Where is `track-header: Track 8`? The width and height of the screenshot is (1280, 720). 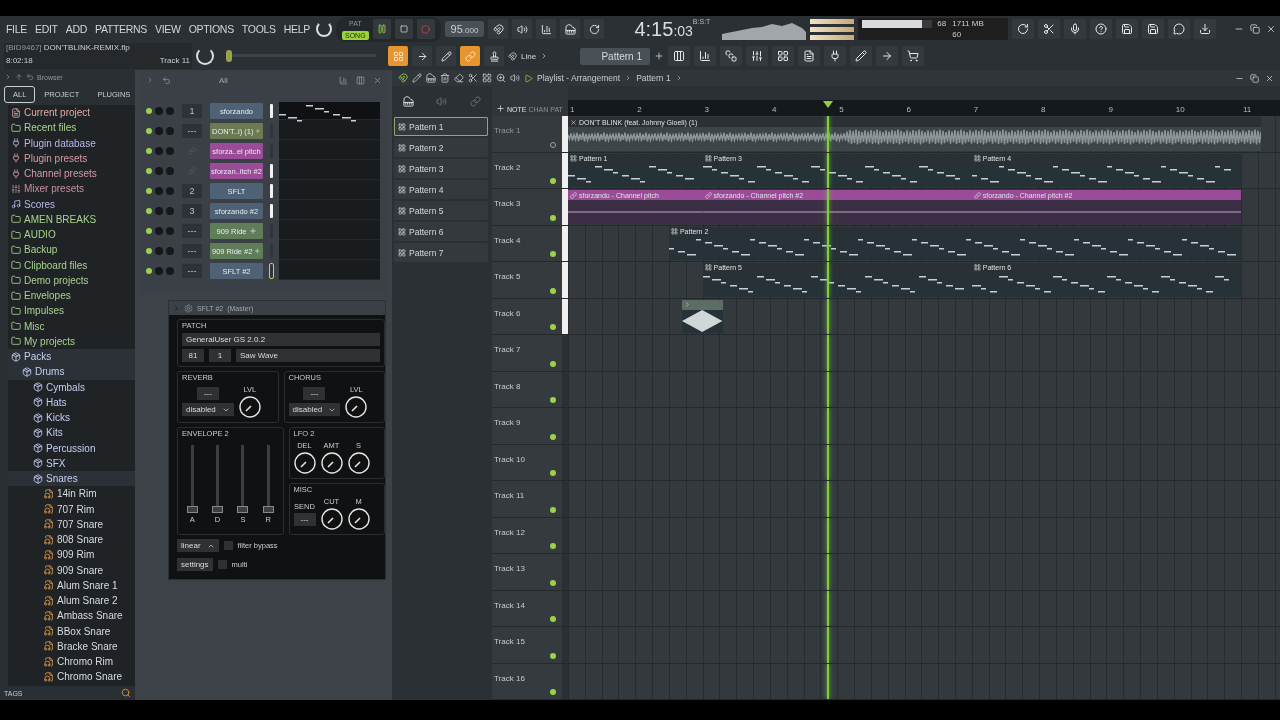 track-header: Track 8 is located at coordinates (527, 389).